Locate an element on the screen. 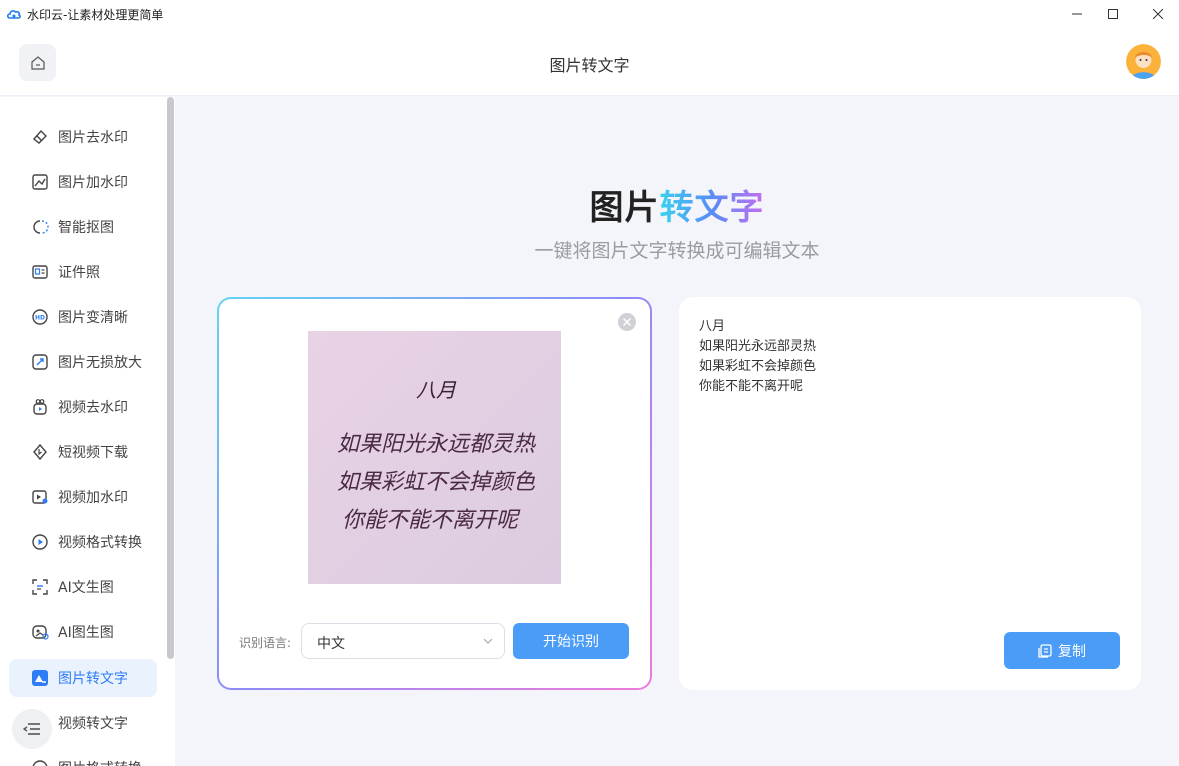  ai-image-image-icon is located at coordinates (40, 632).